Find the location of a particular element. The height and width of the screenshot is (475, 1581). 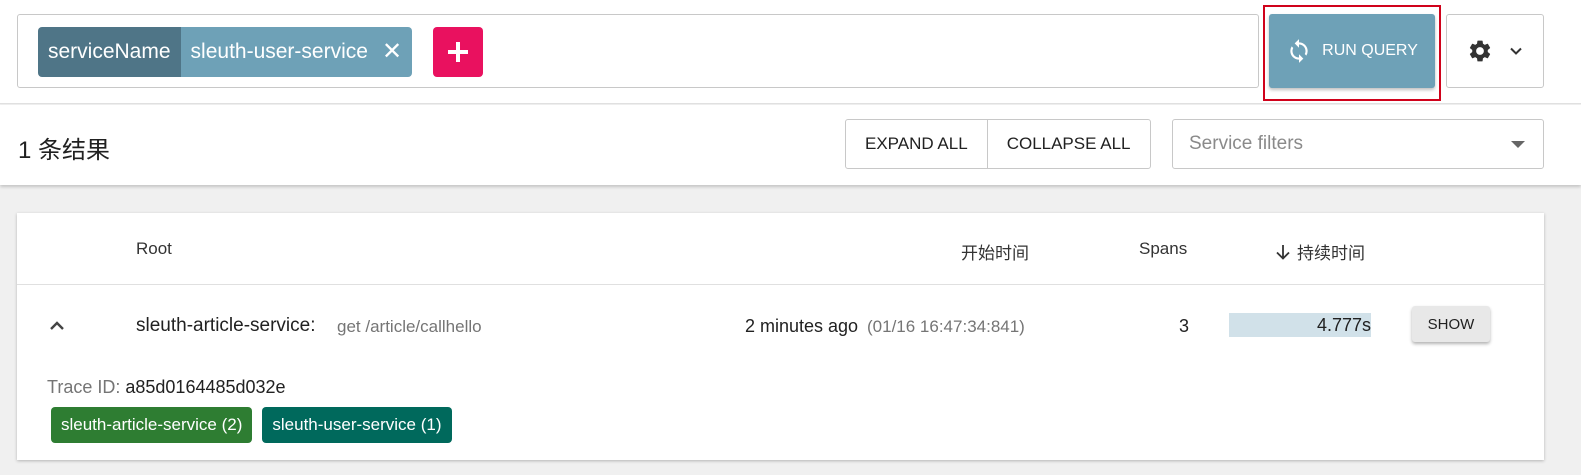

service-filters-placeholder: Service filters is located at coordinates (1246, 143).